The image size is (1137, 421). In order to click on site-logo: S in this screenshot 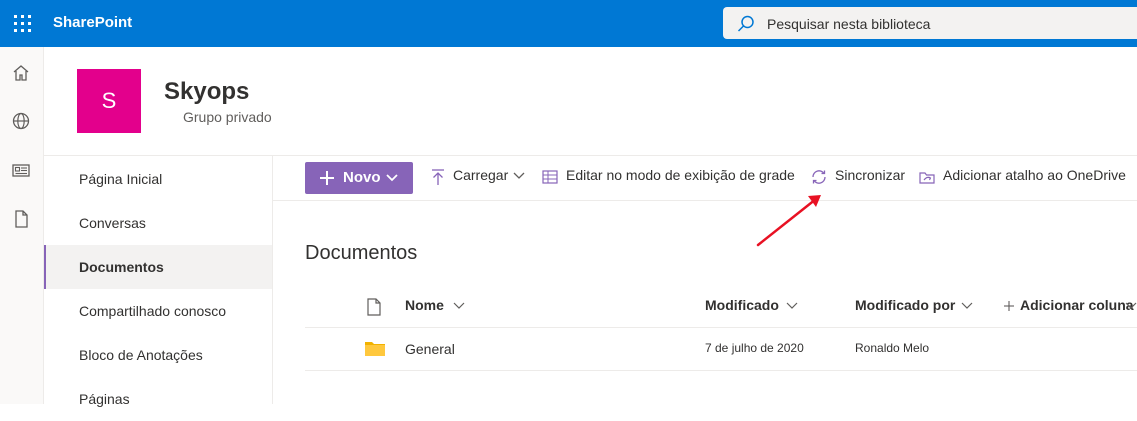, I will do `click(109, 101)`.